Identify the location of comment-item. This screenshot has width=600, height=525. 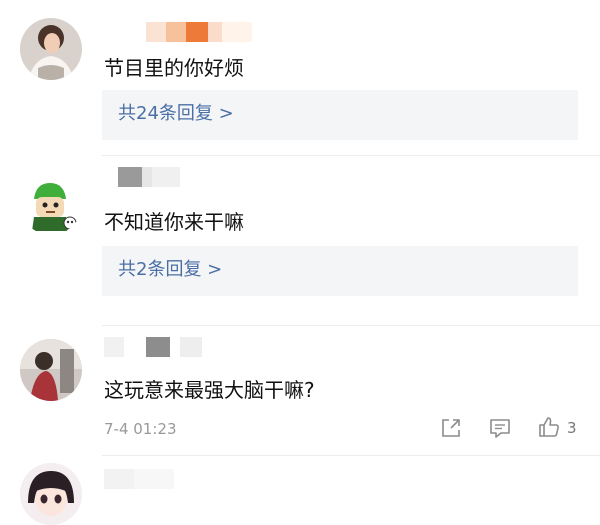
(300, 490).